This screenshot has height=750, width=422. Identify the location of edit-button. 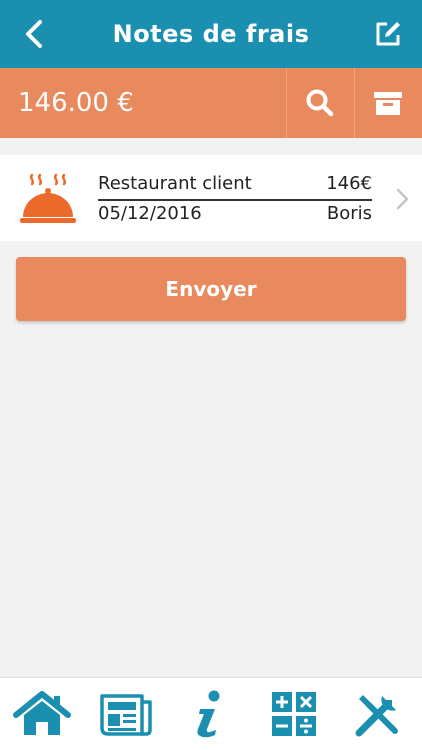
(388, 34).